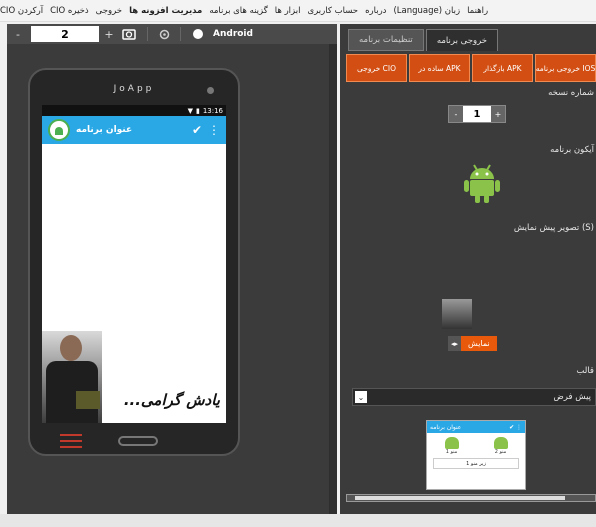 The width and height of the screenshot is (596, 527). What do you see at coordinates (426, 11) in the screenshot?
I see `menu-item: زبان (Language)` at bounding box center [426, 11].